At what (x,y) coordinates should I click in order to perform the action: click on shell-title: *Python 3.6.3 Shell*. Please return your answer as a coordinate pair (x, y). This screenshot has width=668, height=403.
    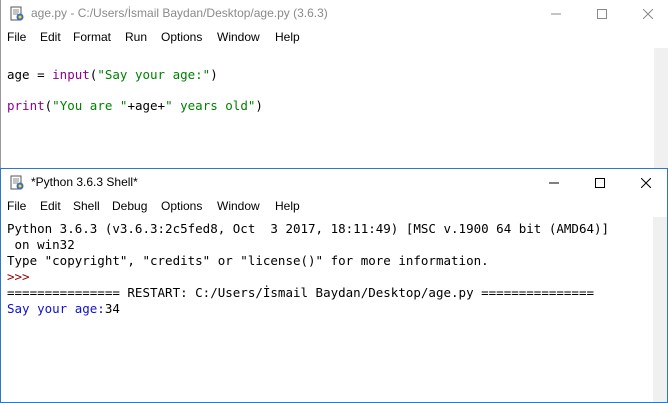
    Looking at the image, I should click on (84, 182).